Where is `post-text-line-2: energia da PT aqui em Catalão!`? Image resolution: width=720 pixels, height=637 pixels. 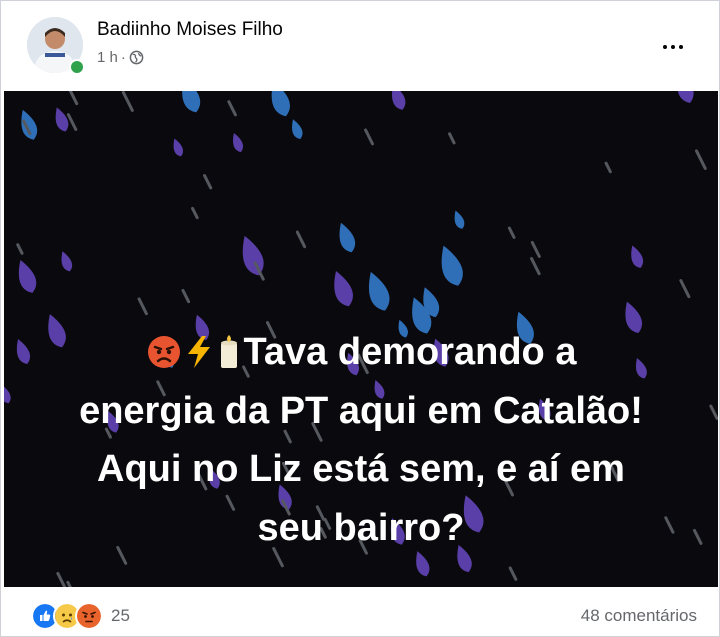 post-text-line-2: energia da PT aqui em Catalão! is located at coordinates (361, 410).